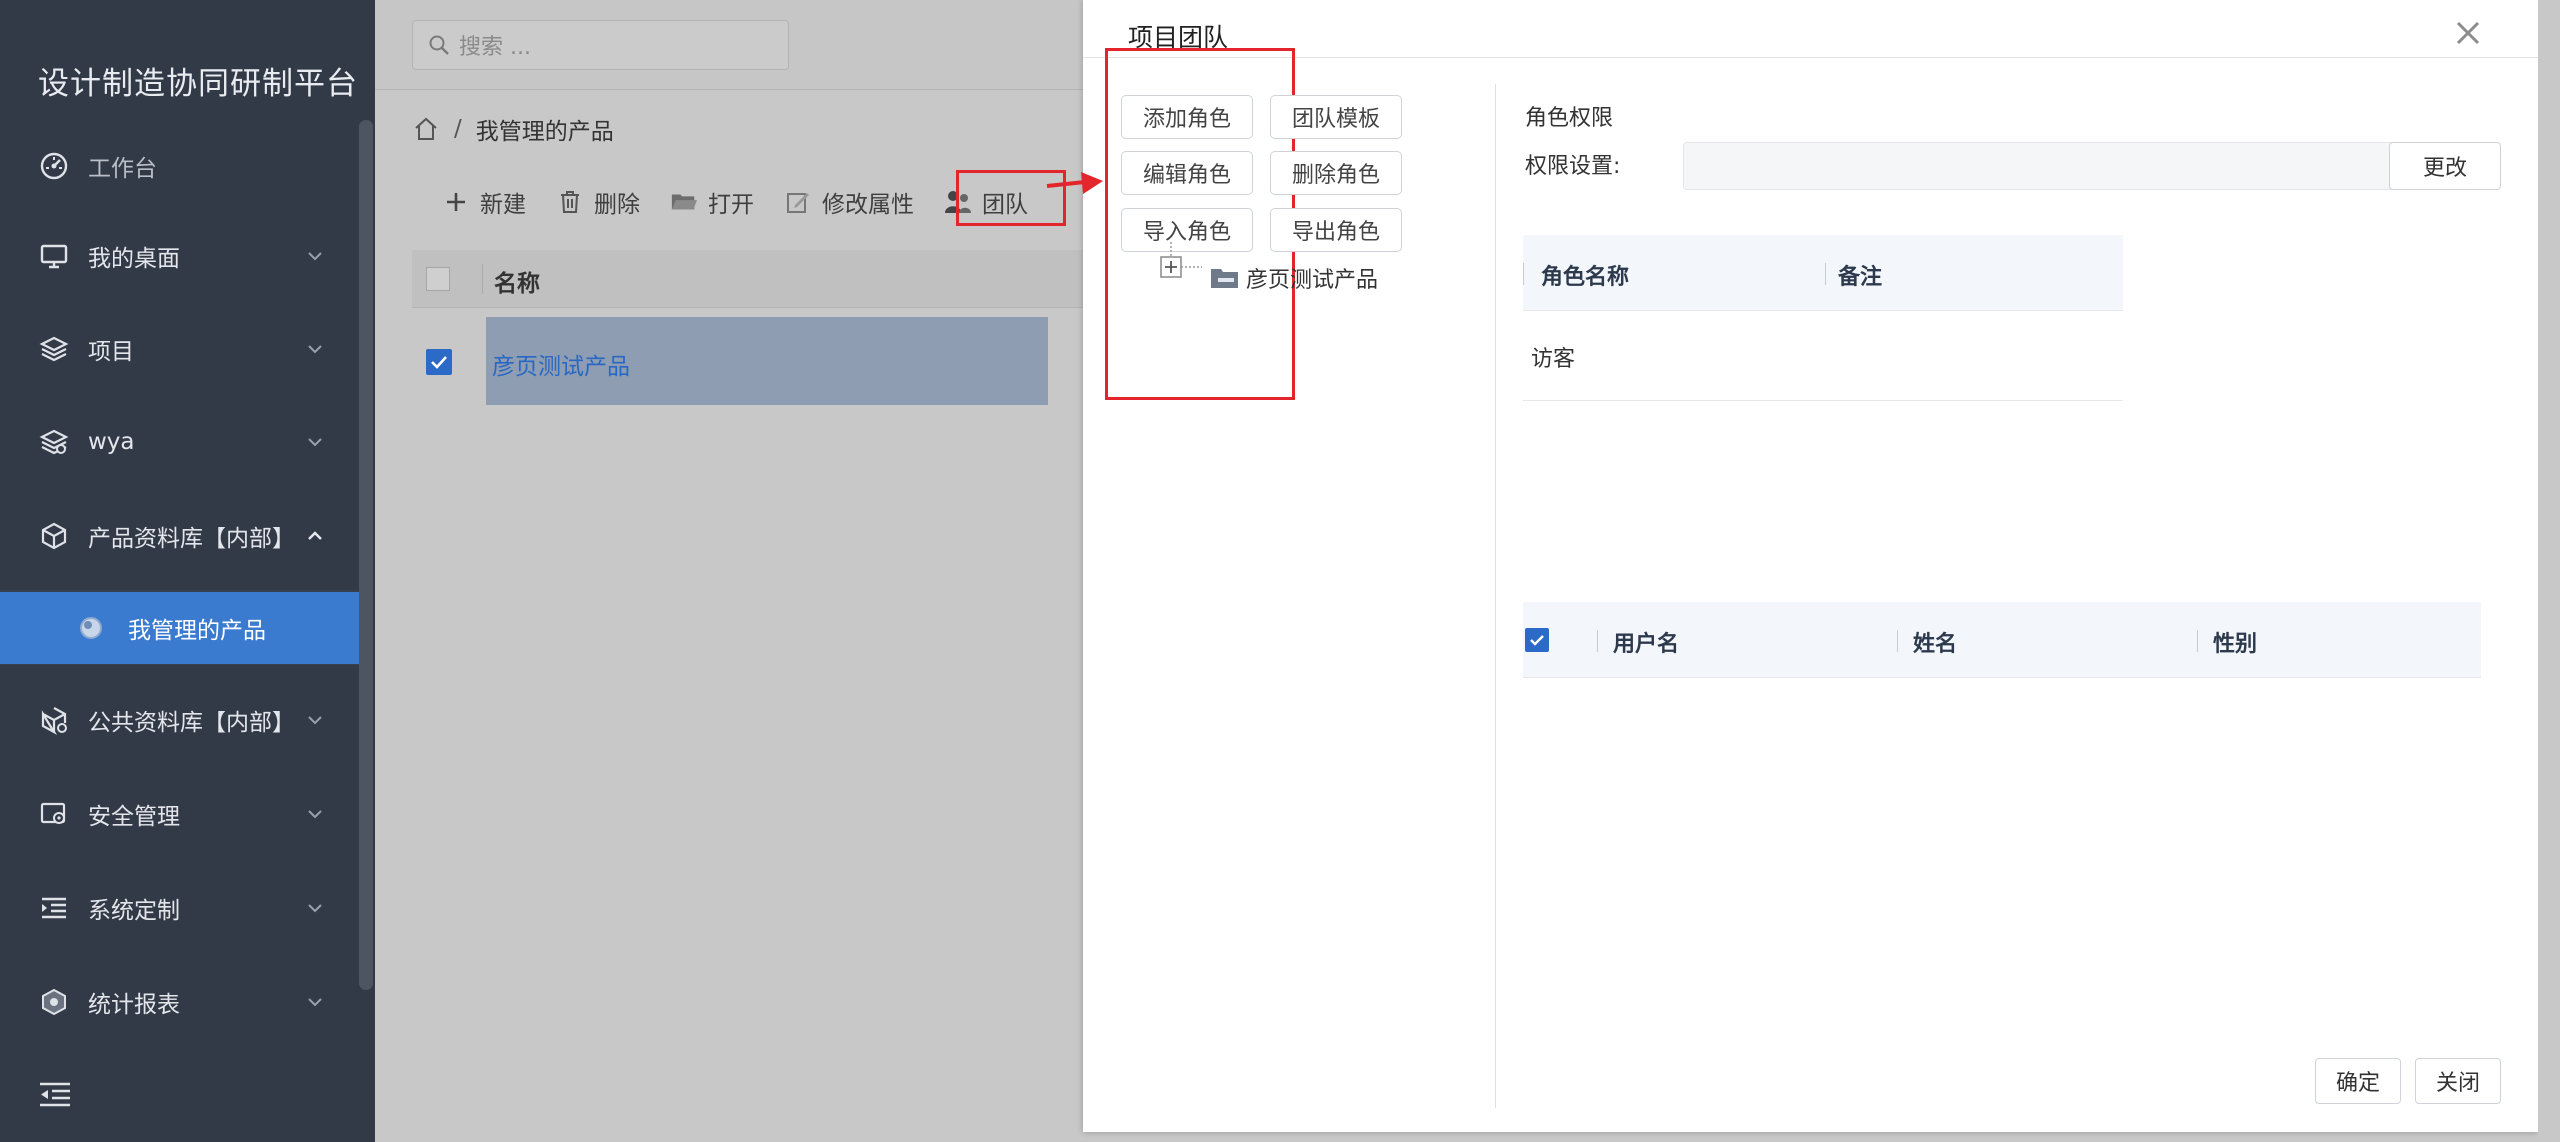 This screenshot has height=1142, width=2560. Describe the element at coordinates (1312, 278) in the screenshot. I see `tree-root-label: 彦页测试产品` at that location.